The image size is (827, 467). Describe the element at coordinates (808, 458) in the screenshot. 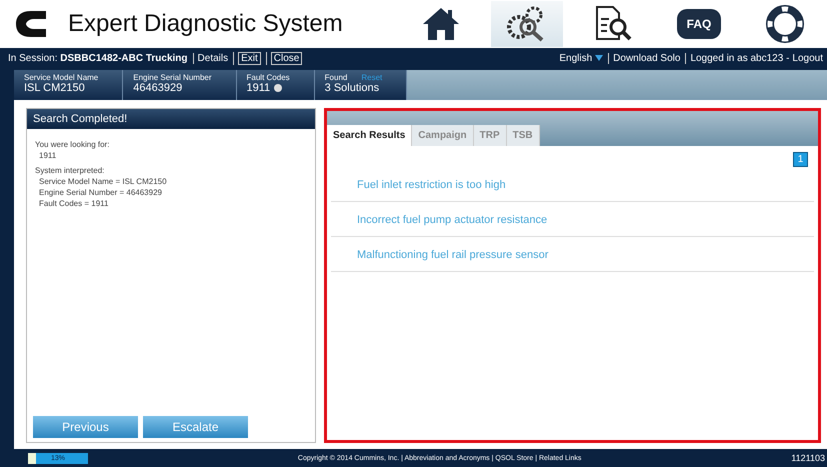

I see `build-number: 1121103` at that location.